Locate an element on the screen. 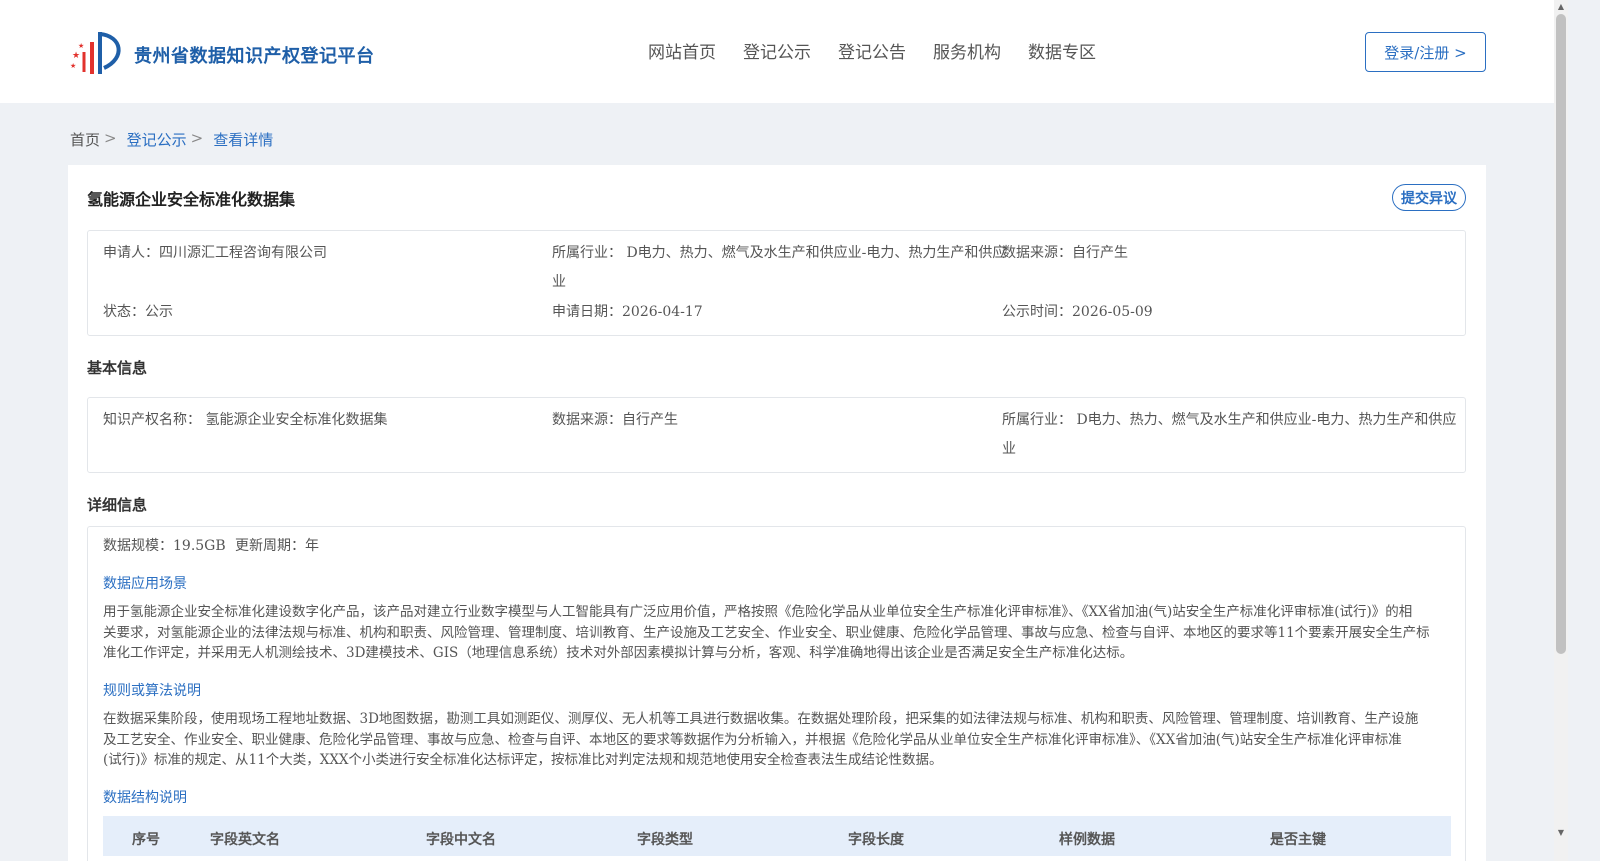 This screenshot has height=861, width=1600. col-index: 序号 is located at coordinates (146, 840).